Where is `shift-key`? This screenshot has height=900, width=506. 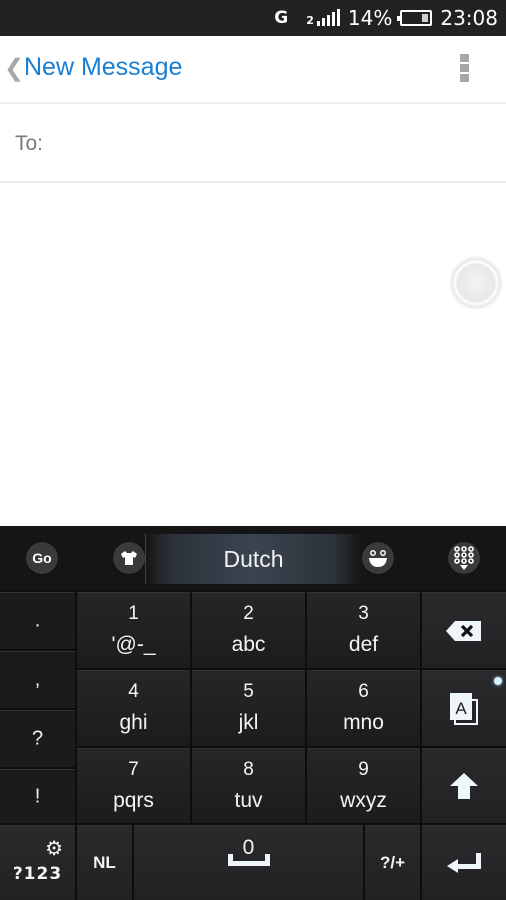
shift-key is located at coordinates (464, 785).